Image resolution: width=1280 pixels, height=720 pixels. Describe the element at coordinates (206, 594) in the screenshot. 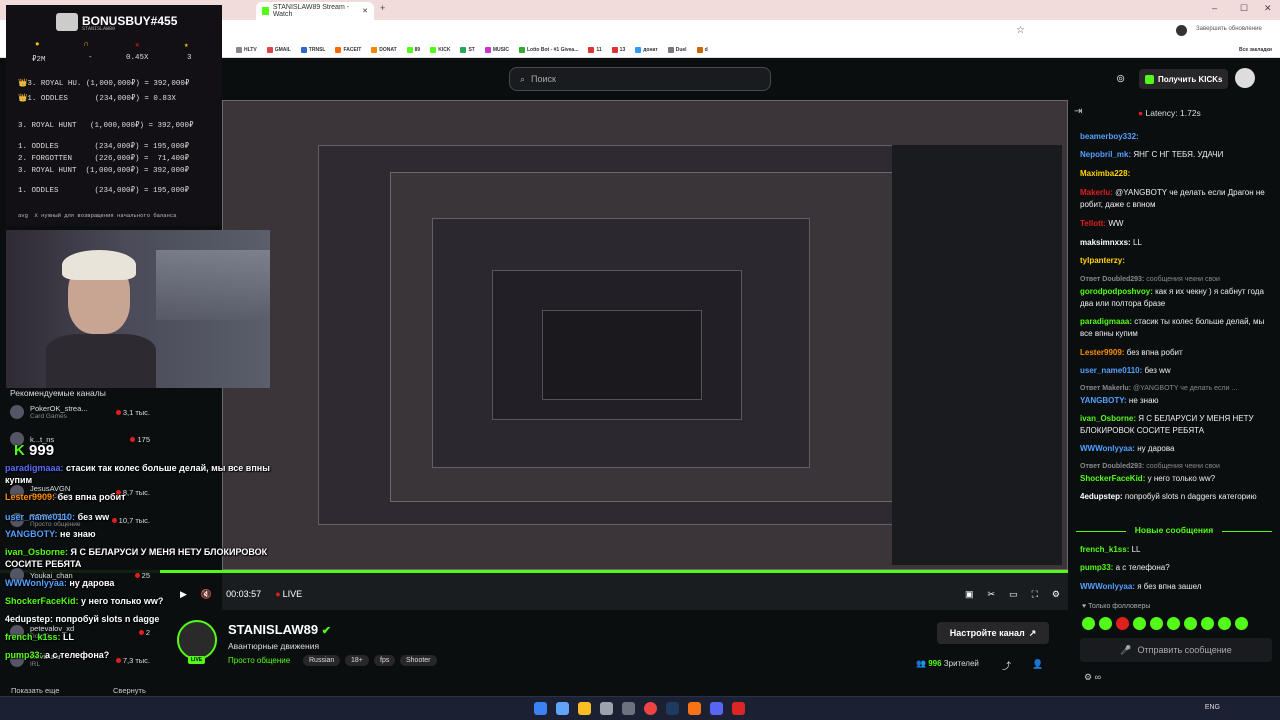

I see `mute-icon: 🔇` at that location.